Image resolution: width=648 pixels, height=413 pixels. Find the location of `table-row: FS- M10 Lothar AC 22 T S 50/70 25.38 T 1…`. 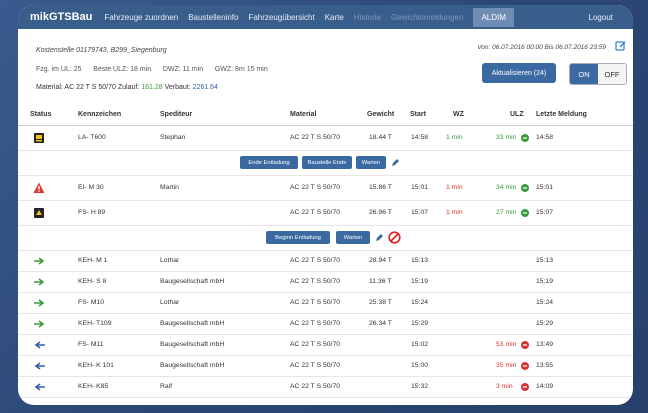

table-row: FS- M10 Lothar AC 22 T S 50/70 25.38 T 1… is located at coordinates (325, 303).